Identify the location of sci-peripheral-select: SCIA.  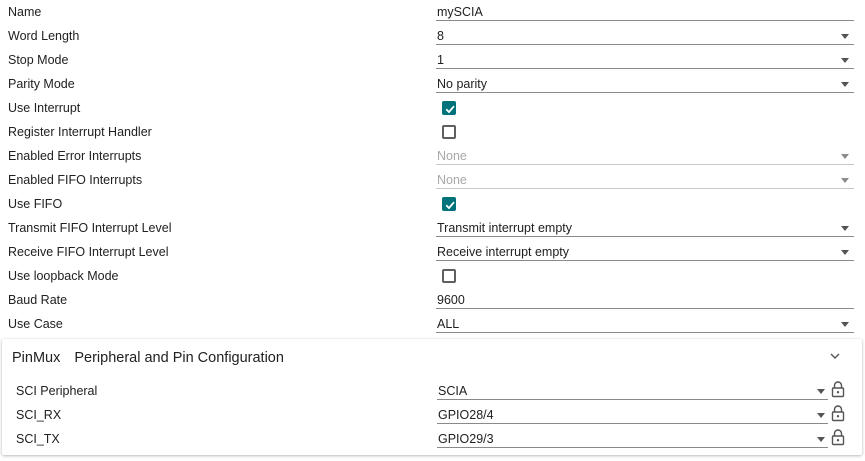
(632, 390).